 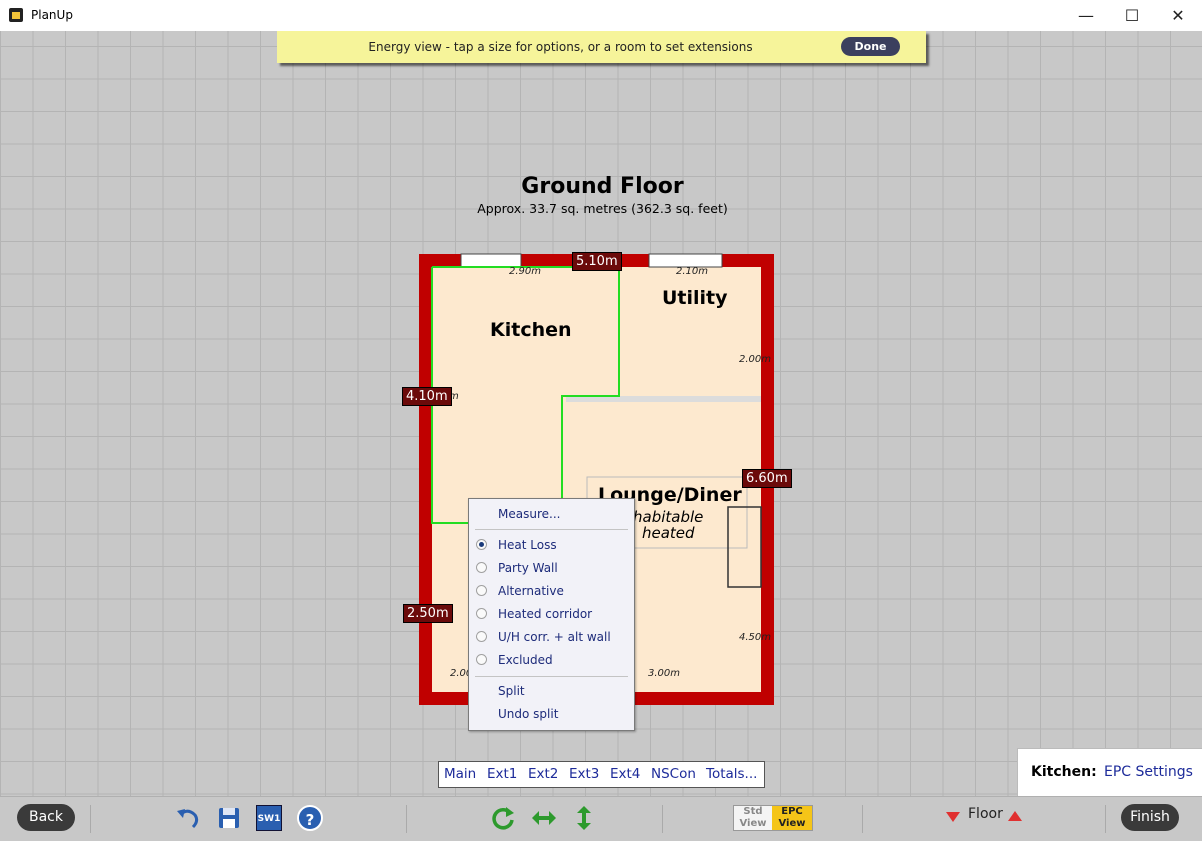 What do you see at coordinates (755, 637) in the screenshot?
I see `dim-lounge-height: 4.50m` at bounding box center [755, 637].